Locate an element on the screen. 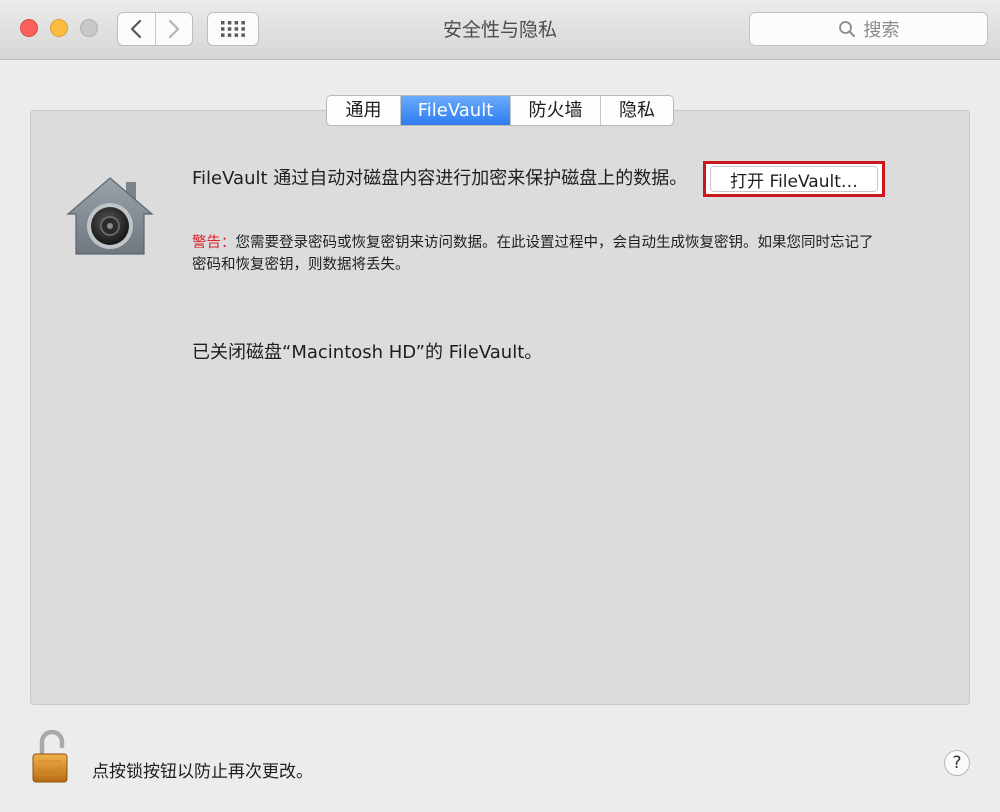 The height and width of the screenshot is (812, 1000). navigation-buttons is located at coordinates (155, 29).